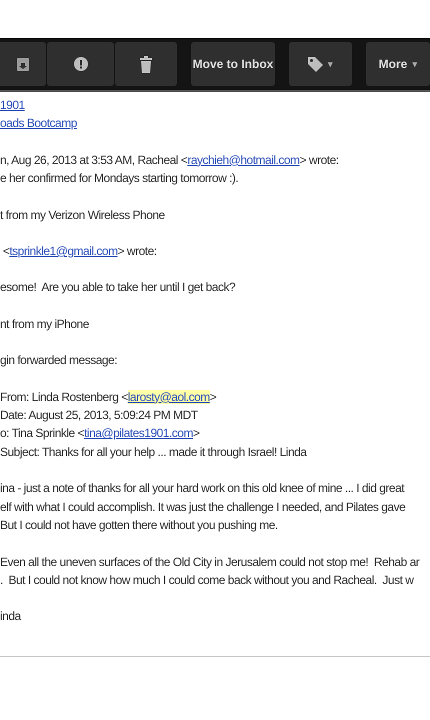 This screenshot has height=720, width=430. I want to click on message-line: . But I could not know how much I could come back without you and Racheal. Just w, so click(207, 580).